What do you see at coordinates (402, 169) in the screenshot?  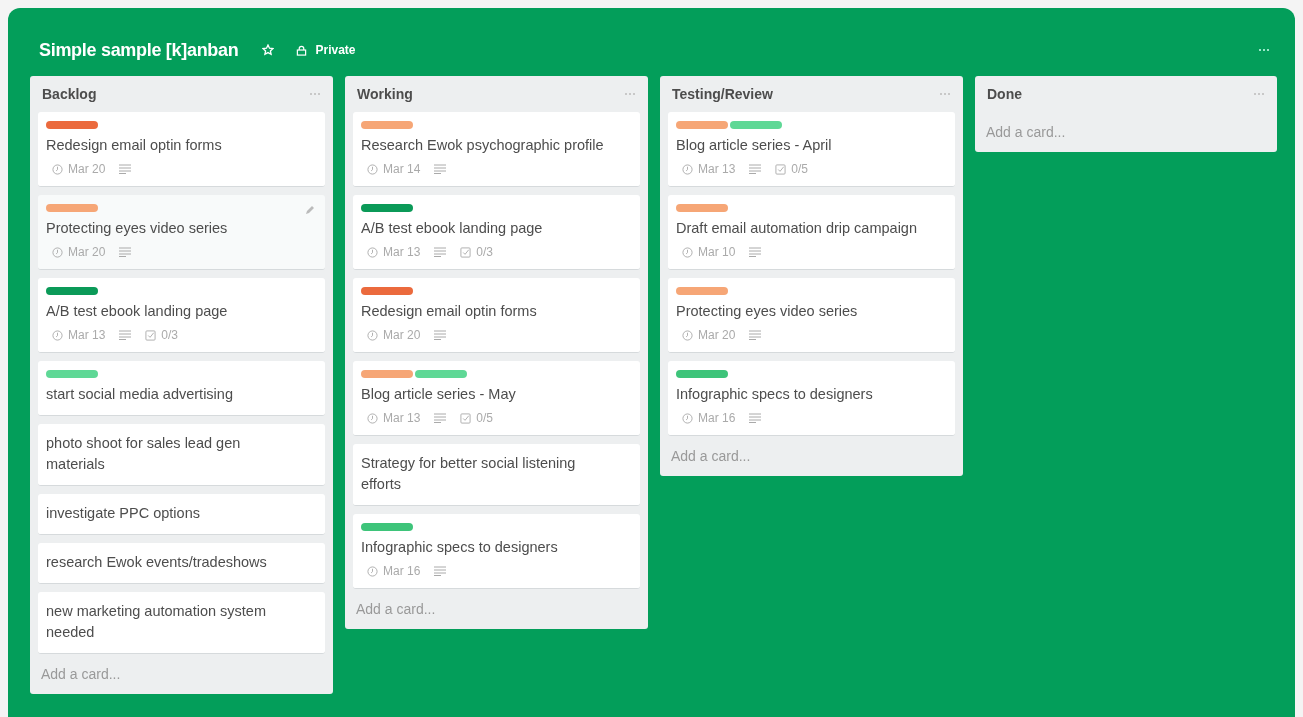 I see `due-date: Mar 14` at bounding box center [402, 169].